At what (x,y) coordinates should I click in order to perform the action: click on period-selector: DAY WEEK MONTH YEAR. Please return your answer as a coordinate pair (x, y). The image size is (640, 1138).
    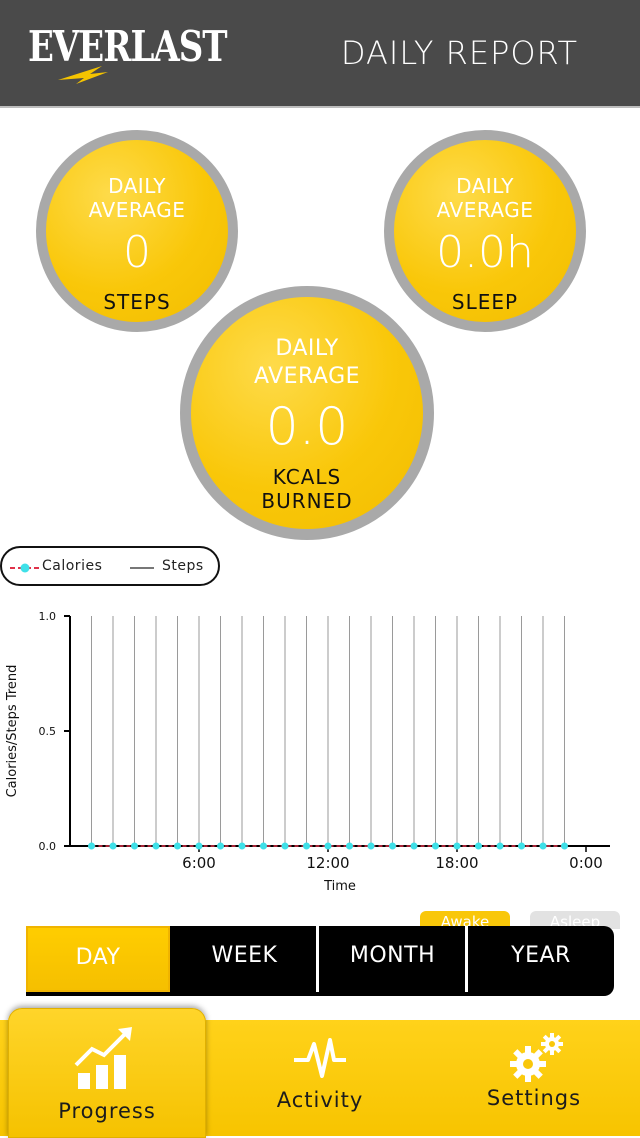
    Looking at the image, I should click on (320, 961).